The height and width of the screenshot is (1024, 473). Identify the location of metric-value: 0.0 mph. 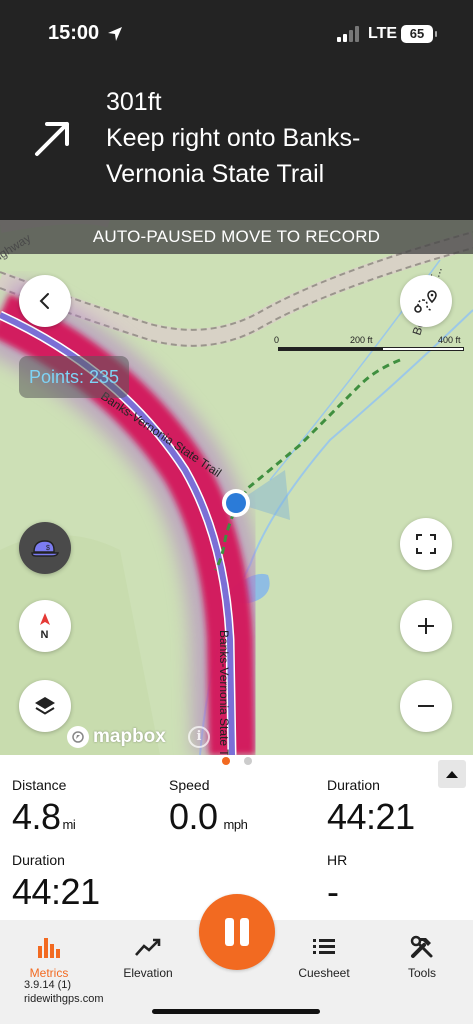
(208, 817).